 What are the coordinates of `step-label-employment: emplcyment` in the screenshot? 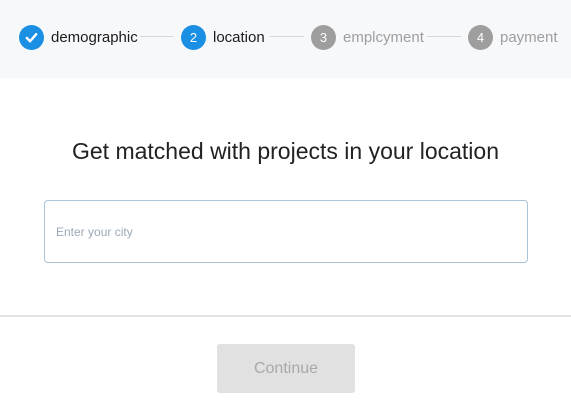 It's located at (383, 37).